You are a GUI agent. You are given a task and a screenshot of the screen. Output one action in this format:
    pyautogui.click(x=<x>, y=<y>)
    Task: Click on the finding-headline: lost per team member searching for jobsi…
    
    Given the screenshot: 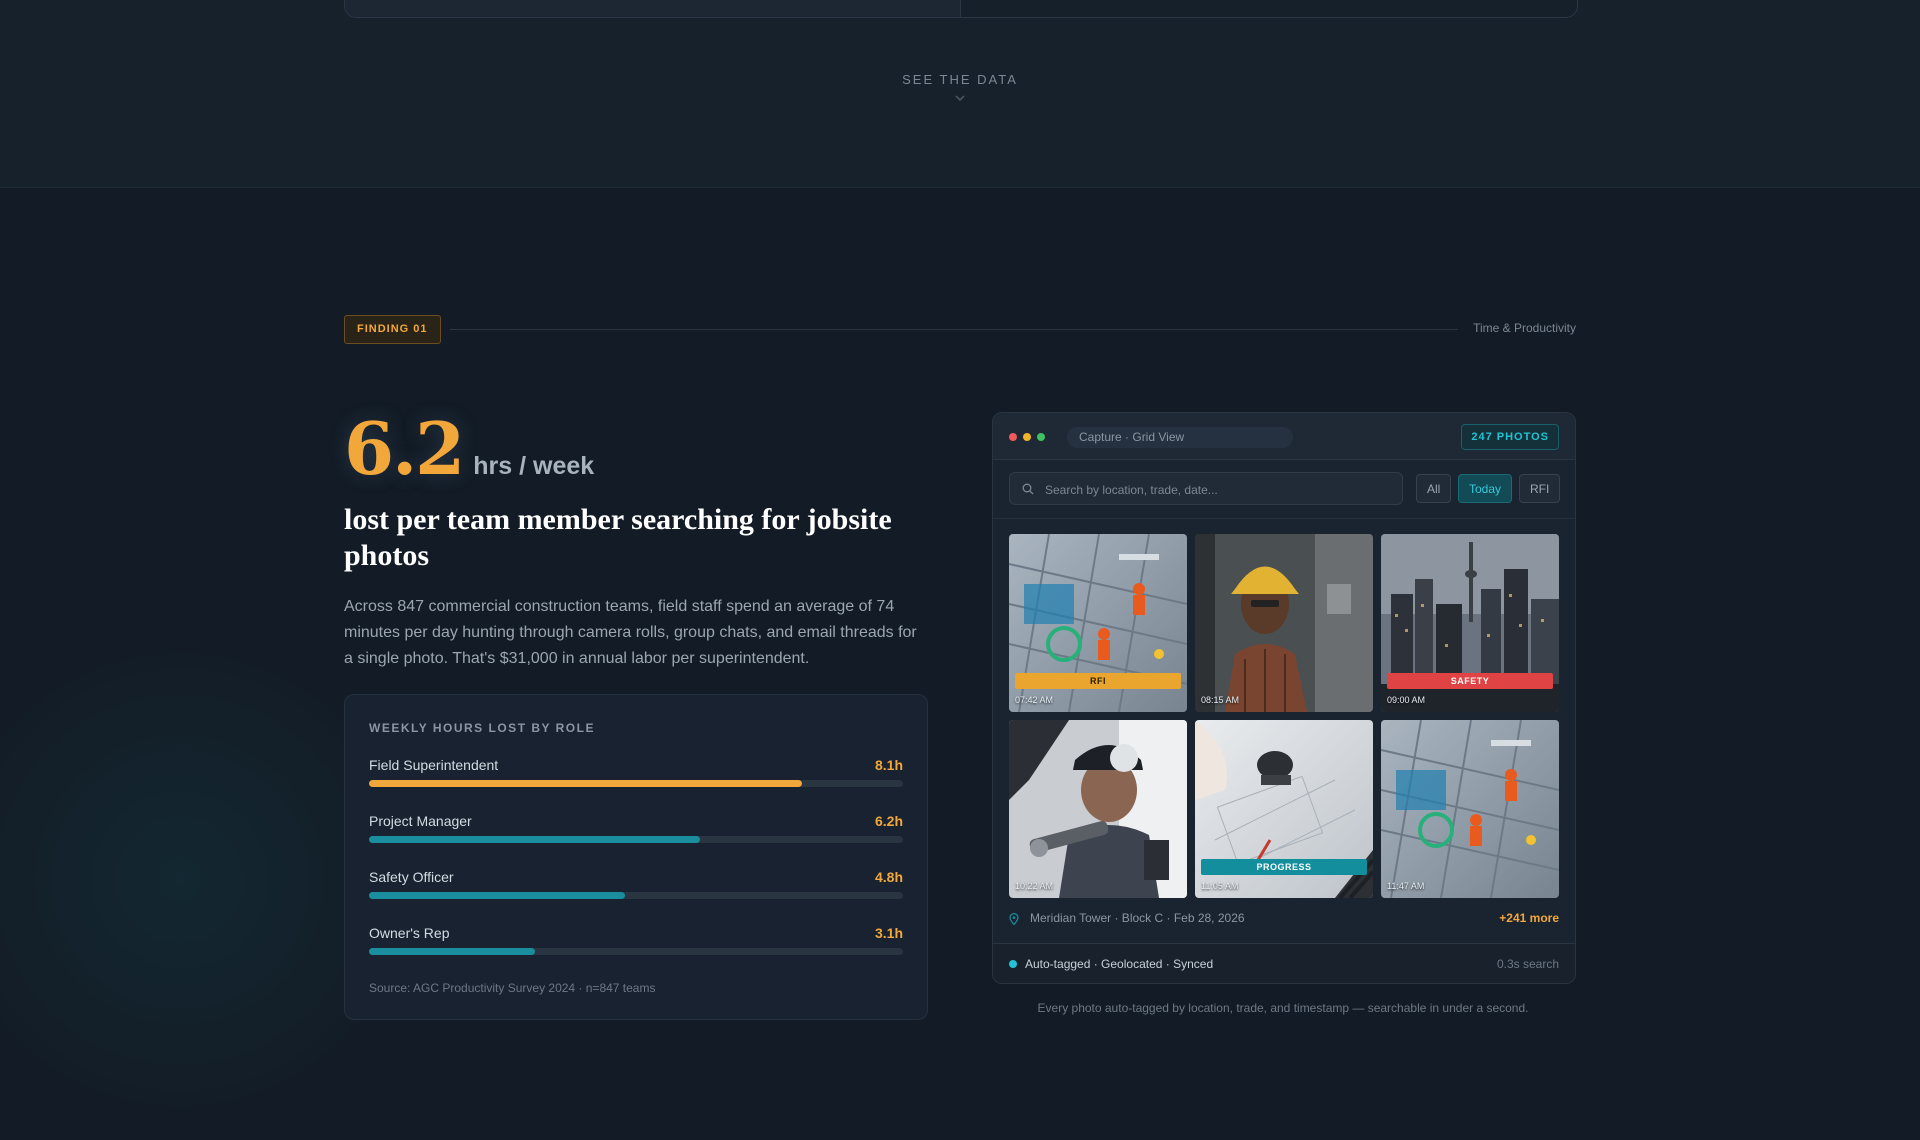 What is the action you would take?
    pyautogui.click(x=618, y=537)
    